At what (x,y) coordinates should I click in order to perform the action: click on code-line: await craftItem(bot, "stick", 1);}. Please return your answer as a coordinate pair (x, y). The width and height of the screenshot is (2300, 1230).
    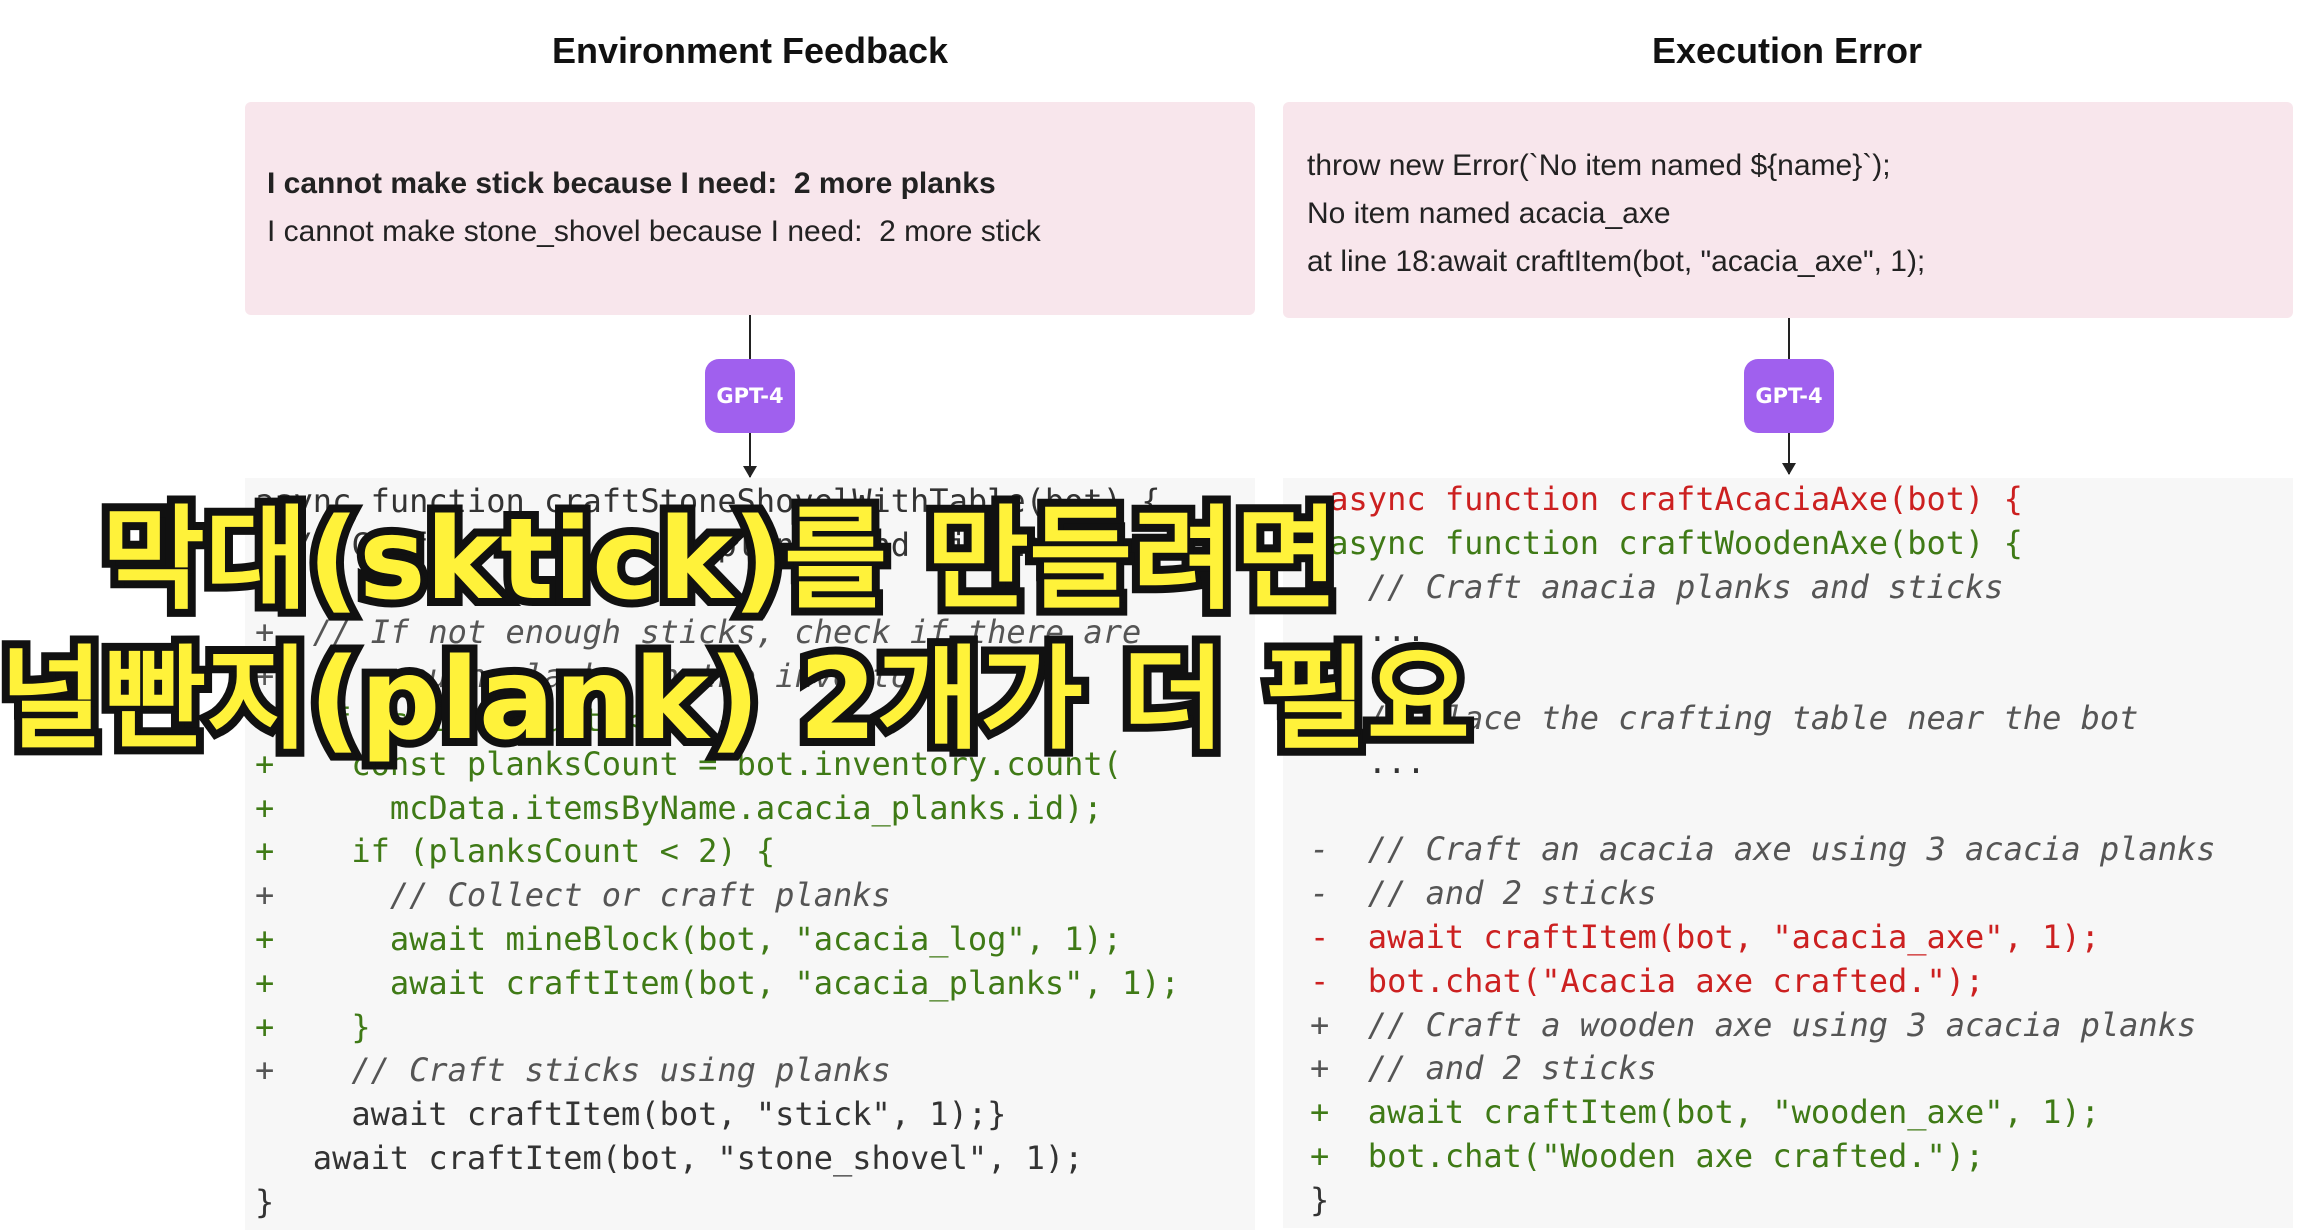
    Looking at the image, I should click on (631, 1114).